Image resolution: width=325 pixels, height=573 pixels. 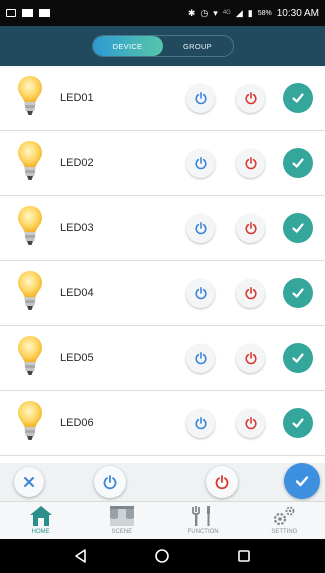 I want to click on screenshot-icon, so click(x=11, y=13).